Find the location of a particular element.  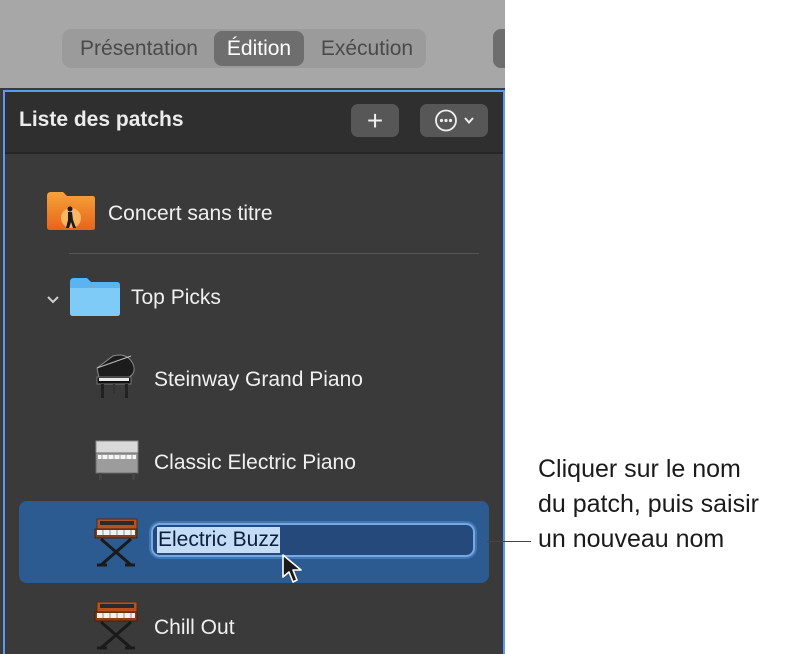

patch-name-selected-text: Electric Buzz is located at coordinates (219, 540).